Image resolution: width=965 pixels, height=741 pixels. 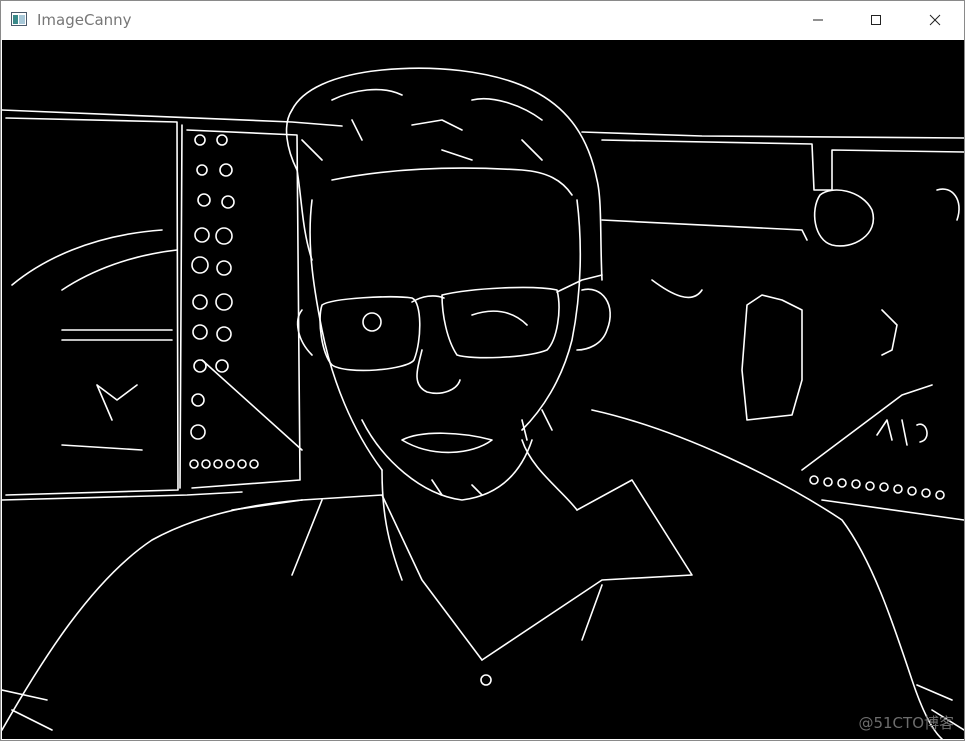 I want to click on ear-right, so click(x=593, y=319).